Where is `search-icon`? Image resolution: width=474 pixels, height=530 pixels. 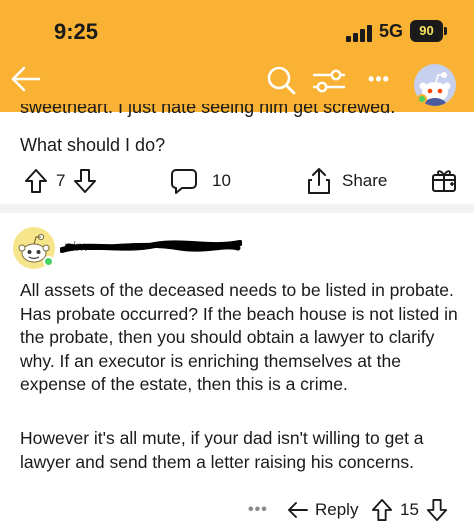
search-icon is located at coordinates (281, 80).